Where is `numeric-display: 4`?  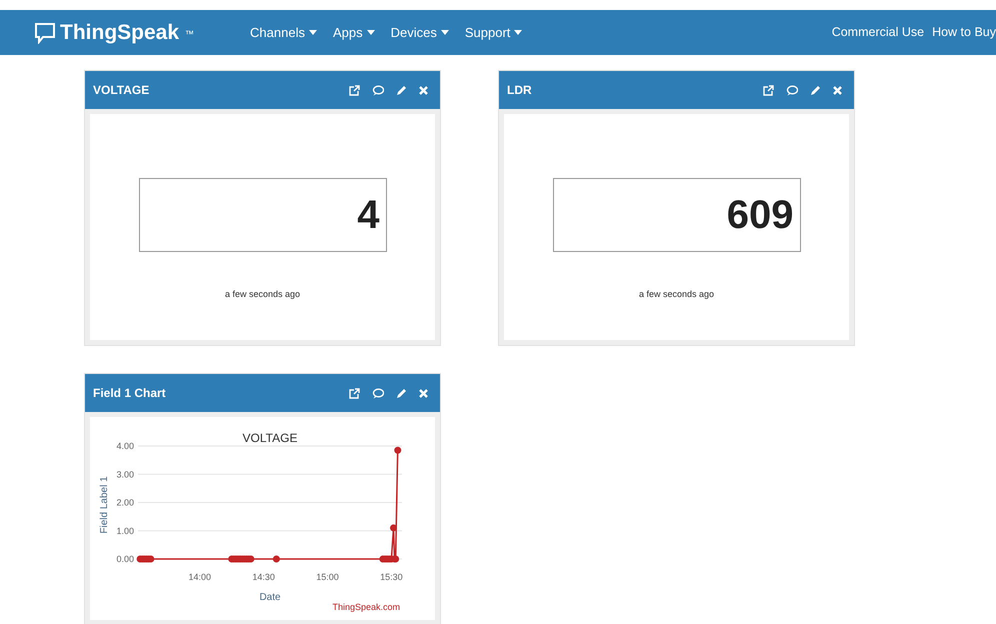 numeric-display: 4 is located at coordinates (262, 215).